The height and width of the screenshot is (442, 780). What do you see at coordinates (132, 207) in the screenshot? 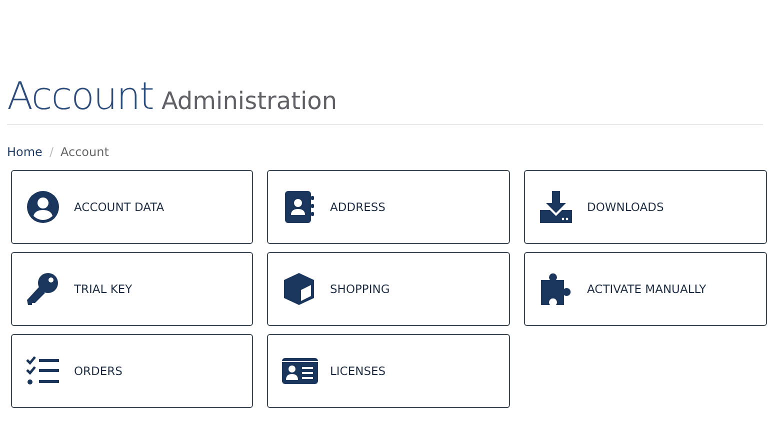
I see `menu-tile: ACCOUNT DATA` at bounding box center [132, 207].